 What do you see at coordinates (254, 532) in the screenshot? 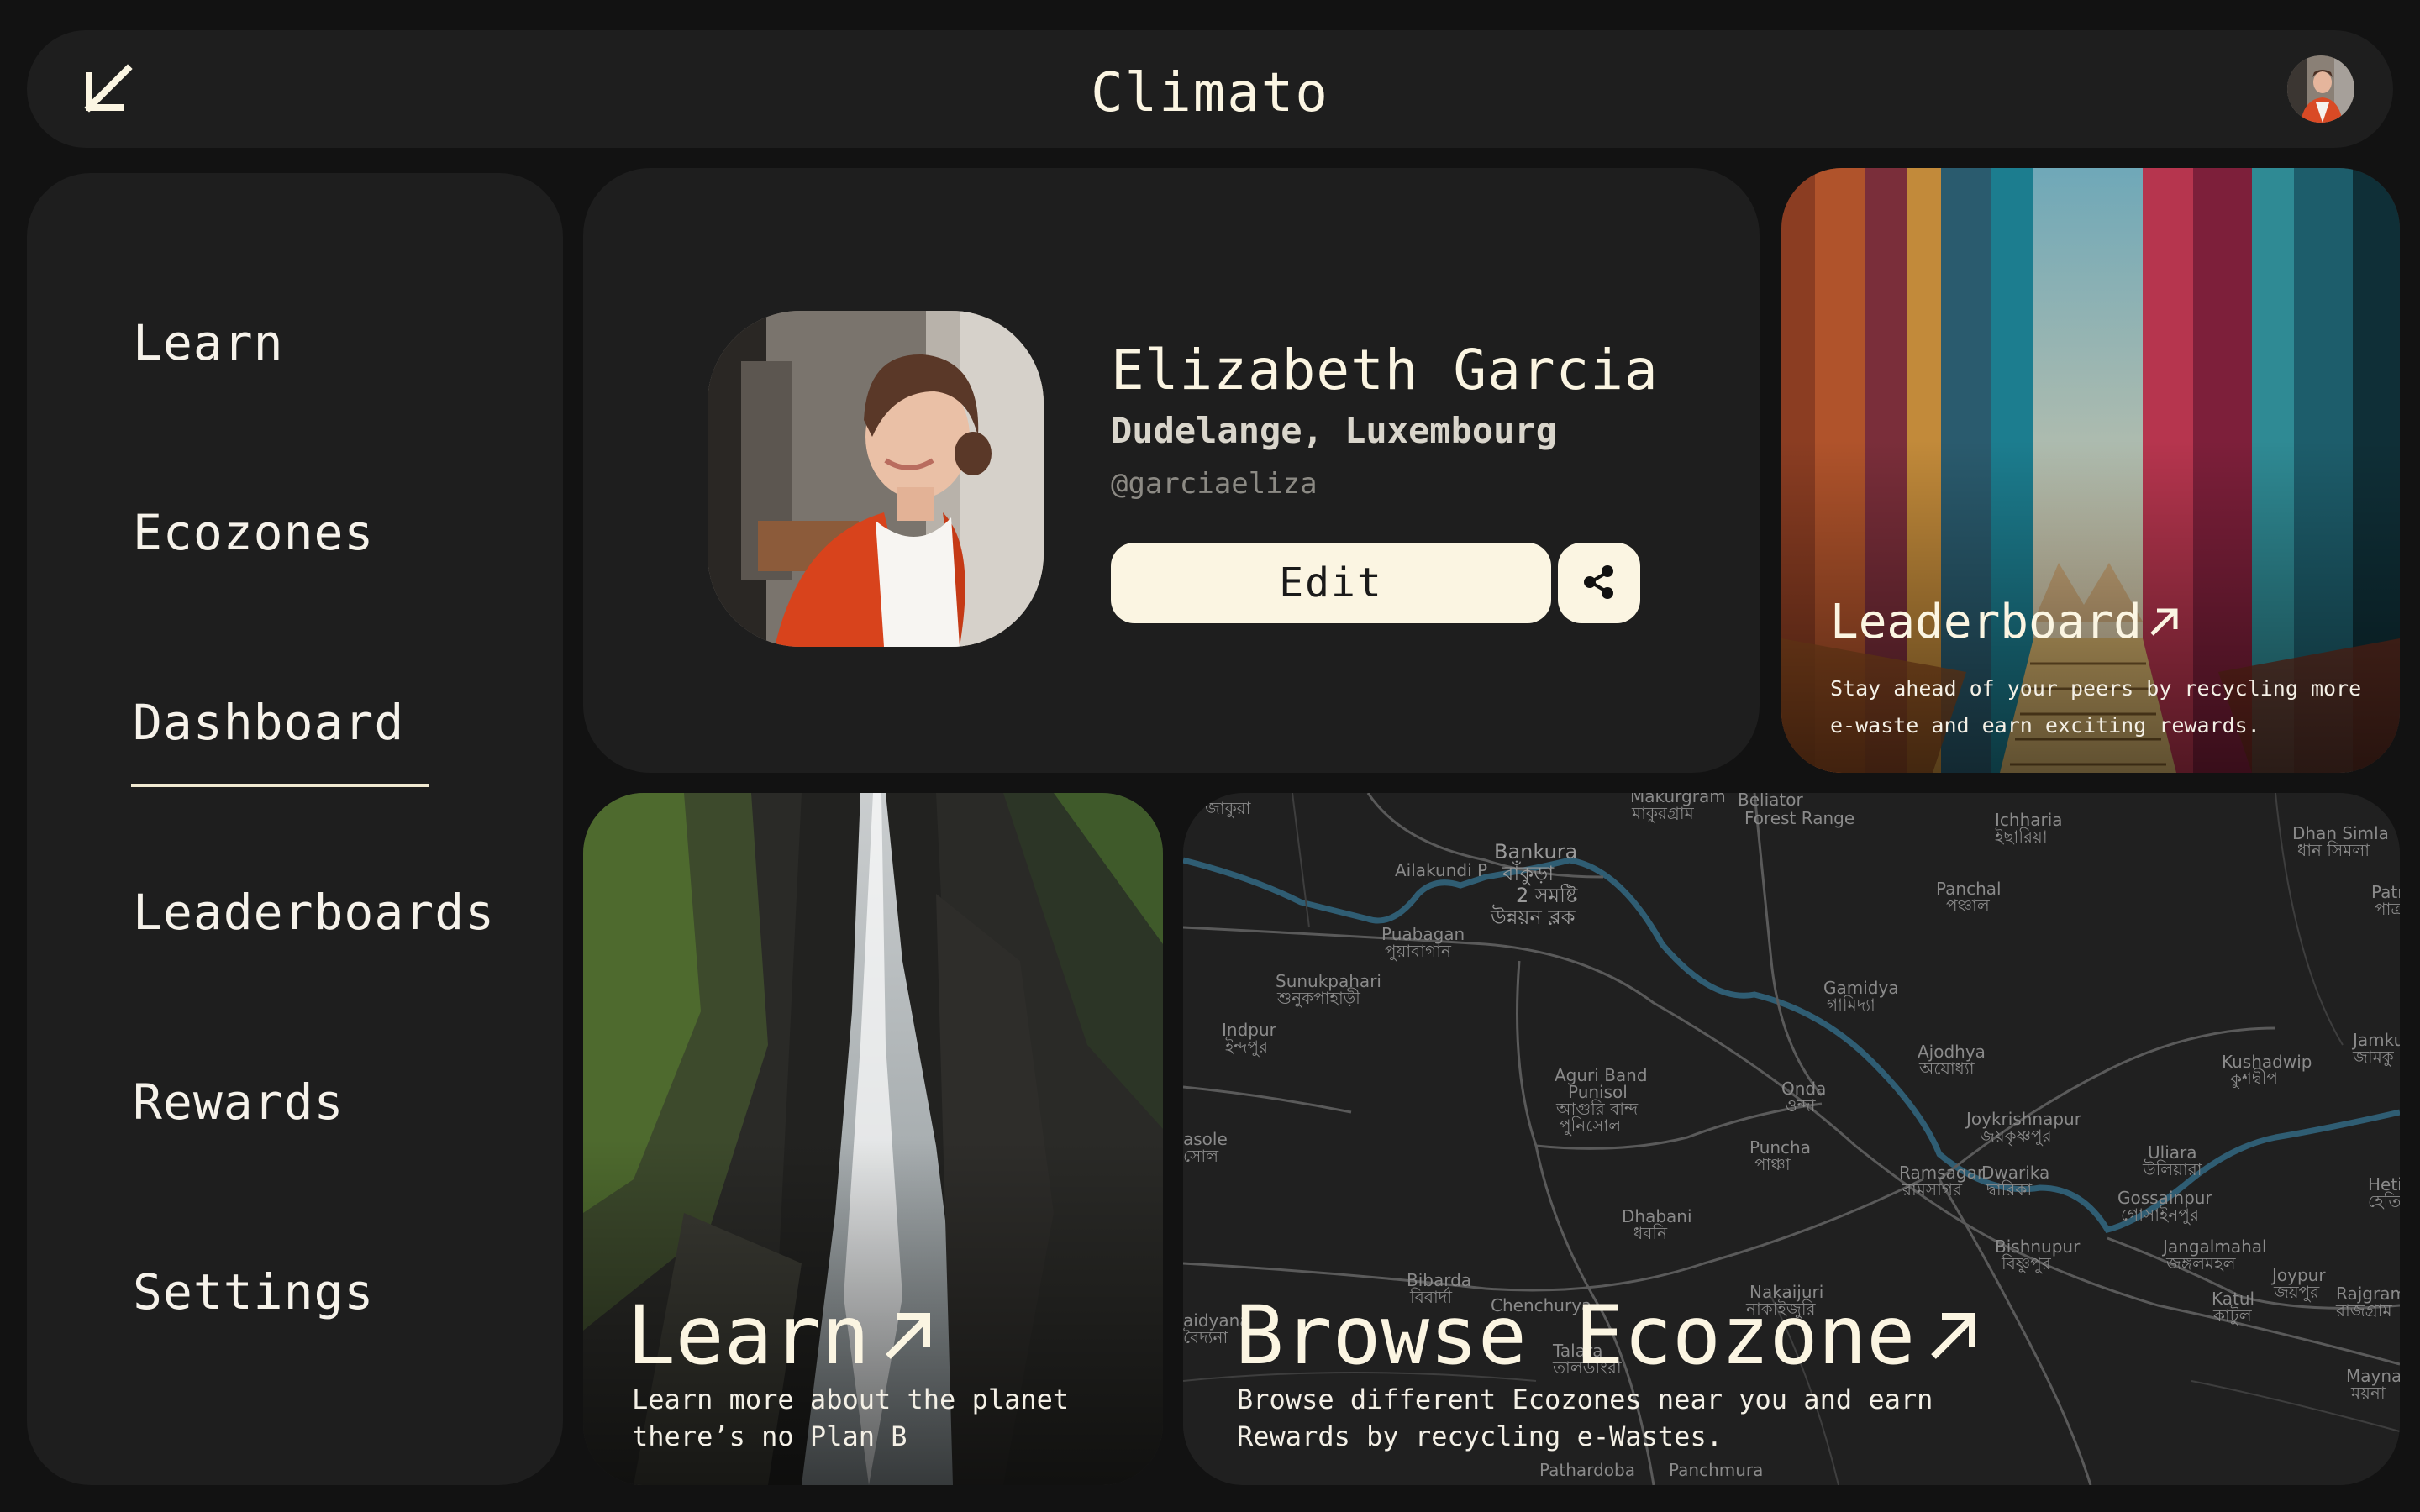
I see `sidebar-item-ecozones: Ecozones` at bounding box center [254, 532].